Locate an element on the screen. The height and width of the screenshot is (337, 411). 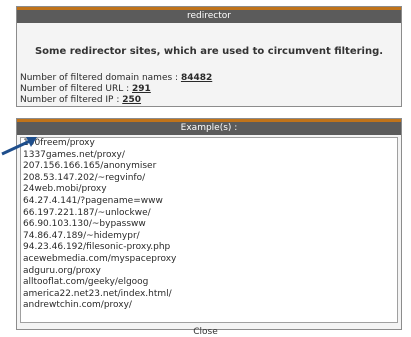
list-item: acewebmedia.com/myspaceproxy is located at coordinates (100, 258).